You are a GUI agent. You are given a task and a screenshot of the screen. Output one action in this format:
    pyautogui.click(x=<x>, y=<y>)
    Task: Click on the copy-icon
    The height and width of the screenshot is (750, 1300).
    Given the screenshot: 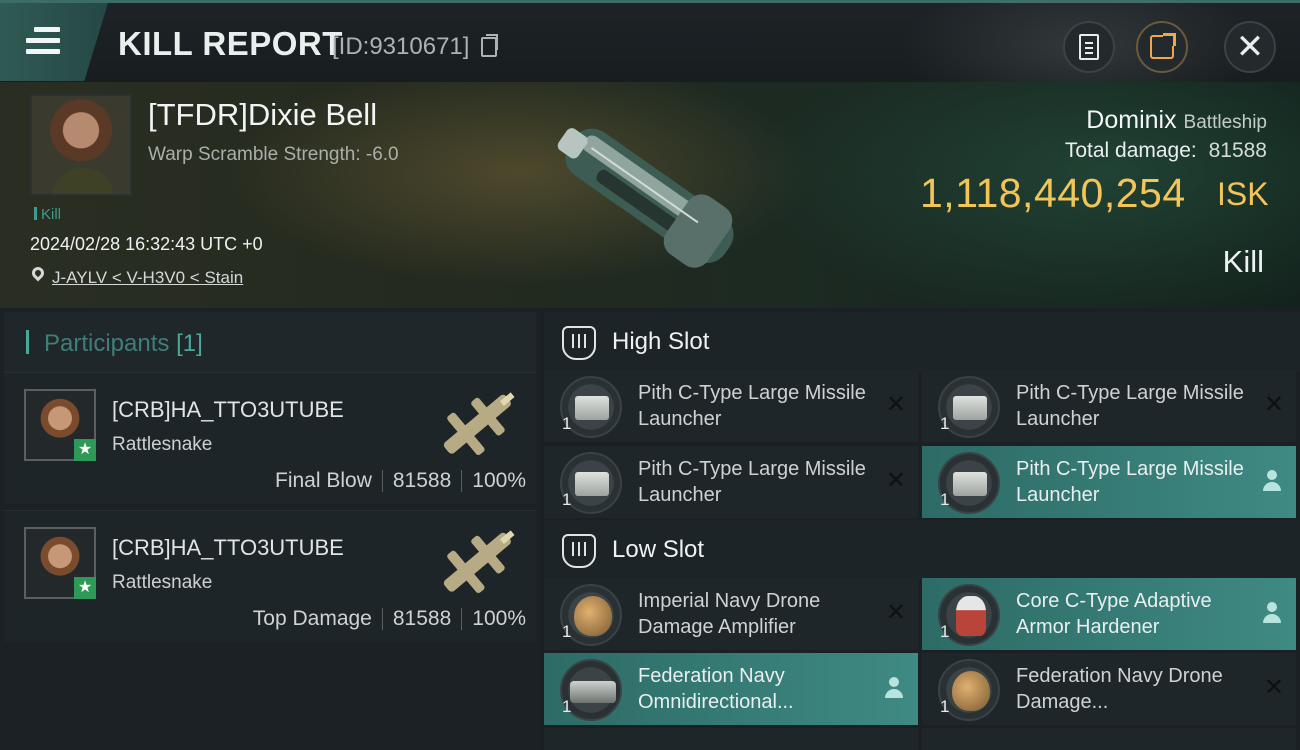 What is the action you would take?
    pyautogui.click(x=489, y=45)
    